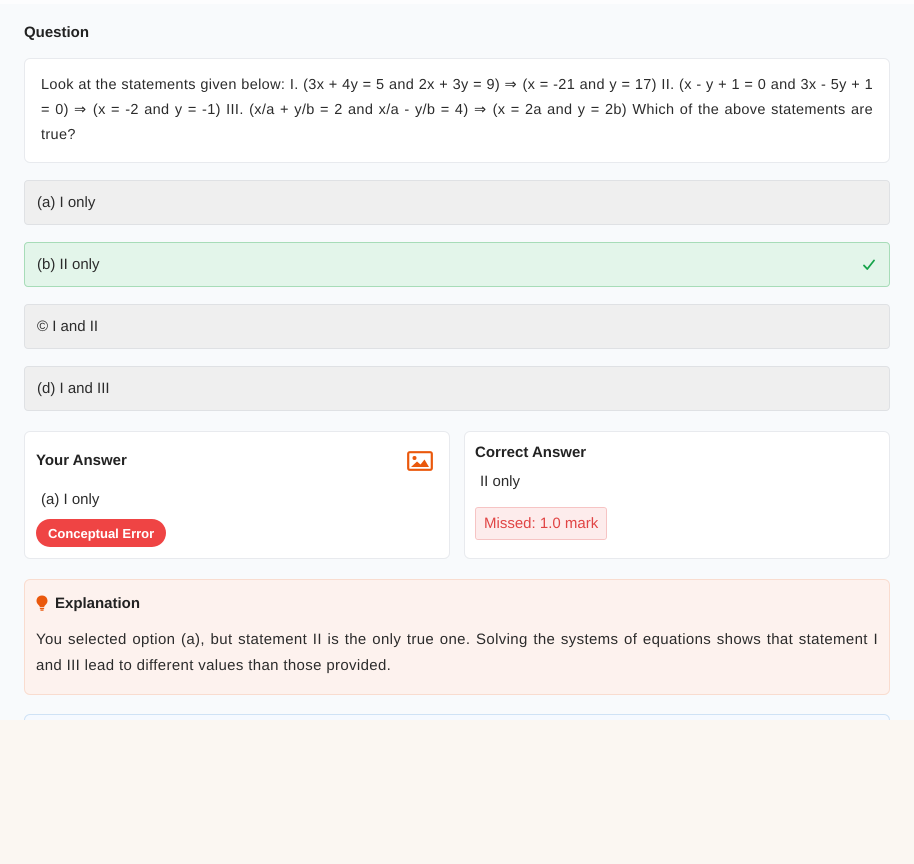 This screenshot has height=864, width=914. I want to click on correct-answer-value: II only, so click(499, 482).